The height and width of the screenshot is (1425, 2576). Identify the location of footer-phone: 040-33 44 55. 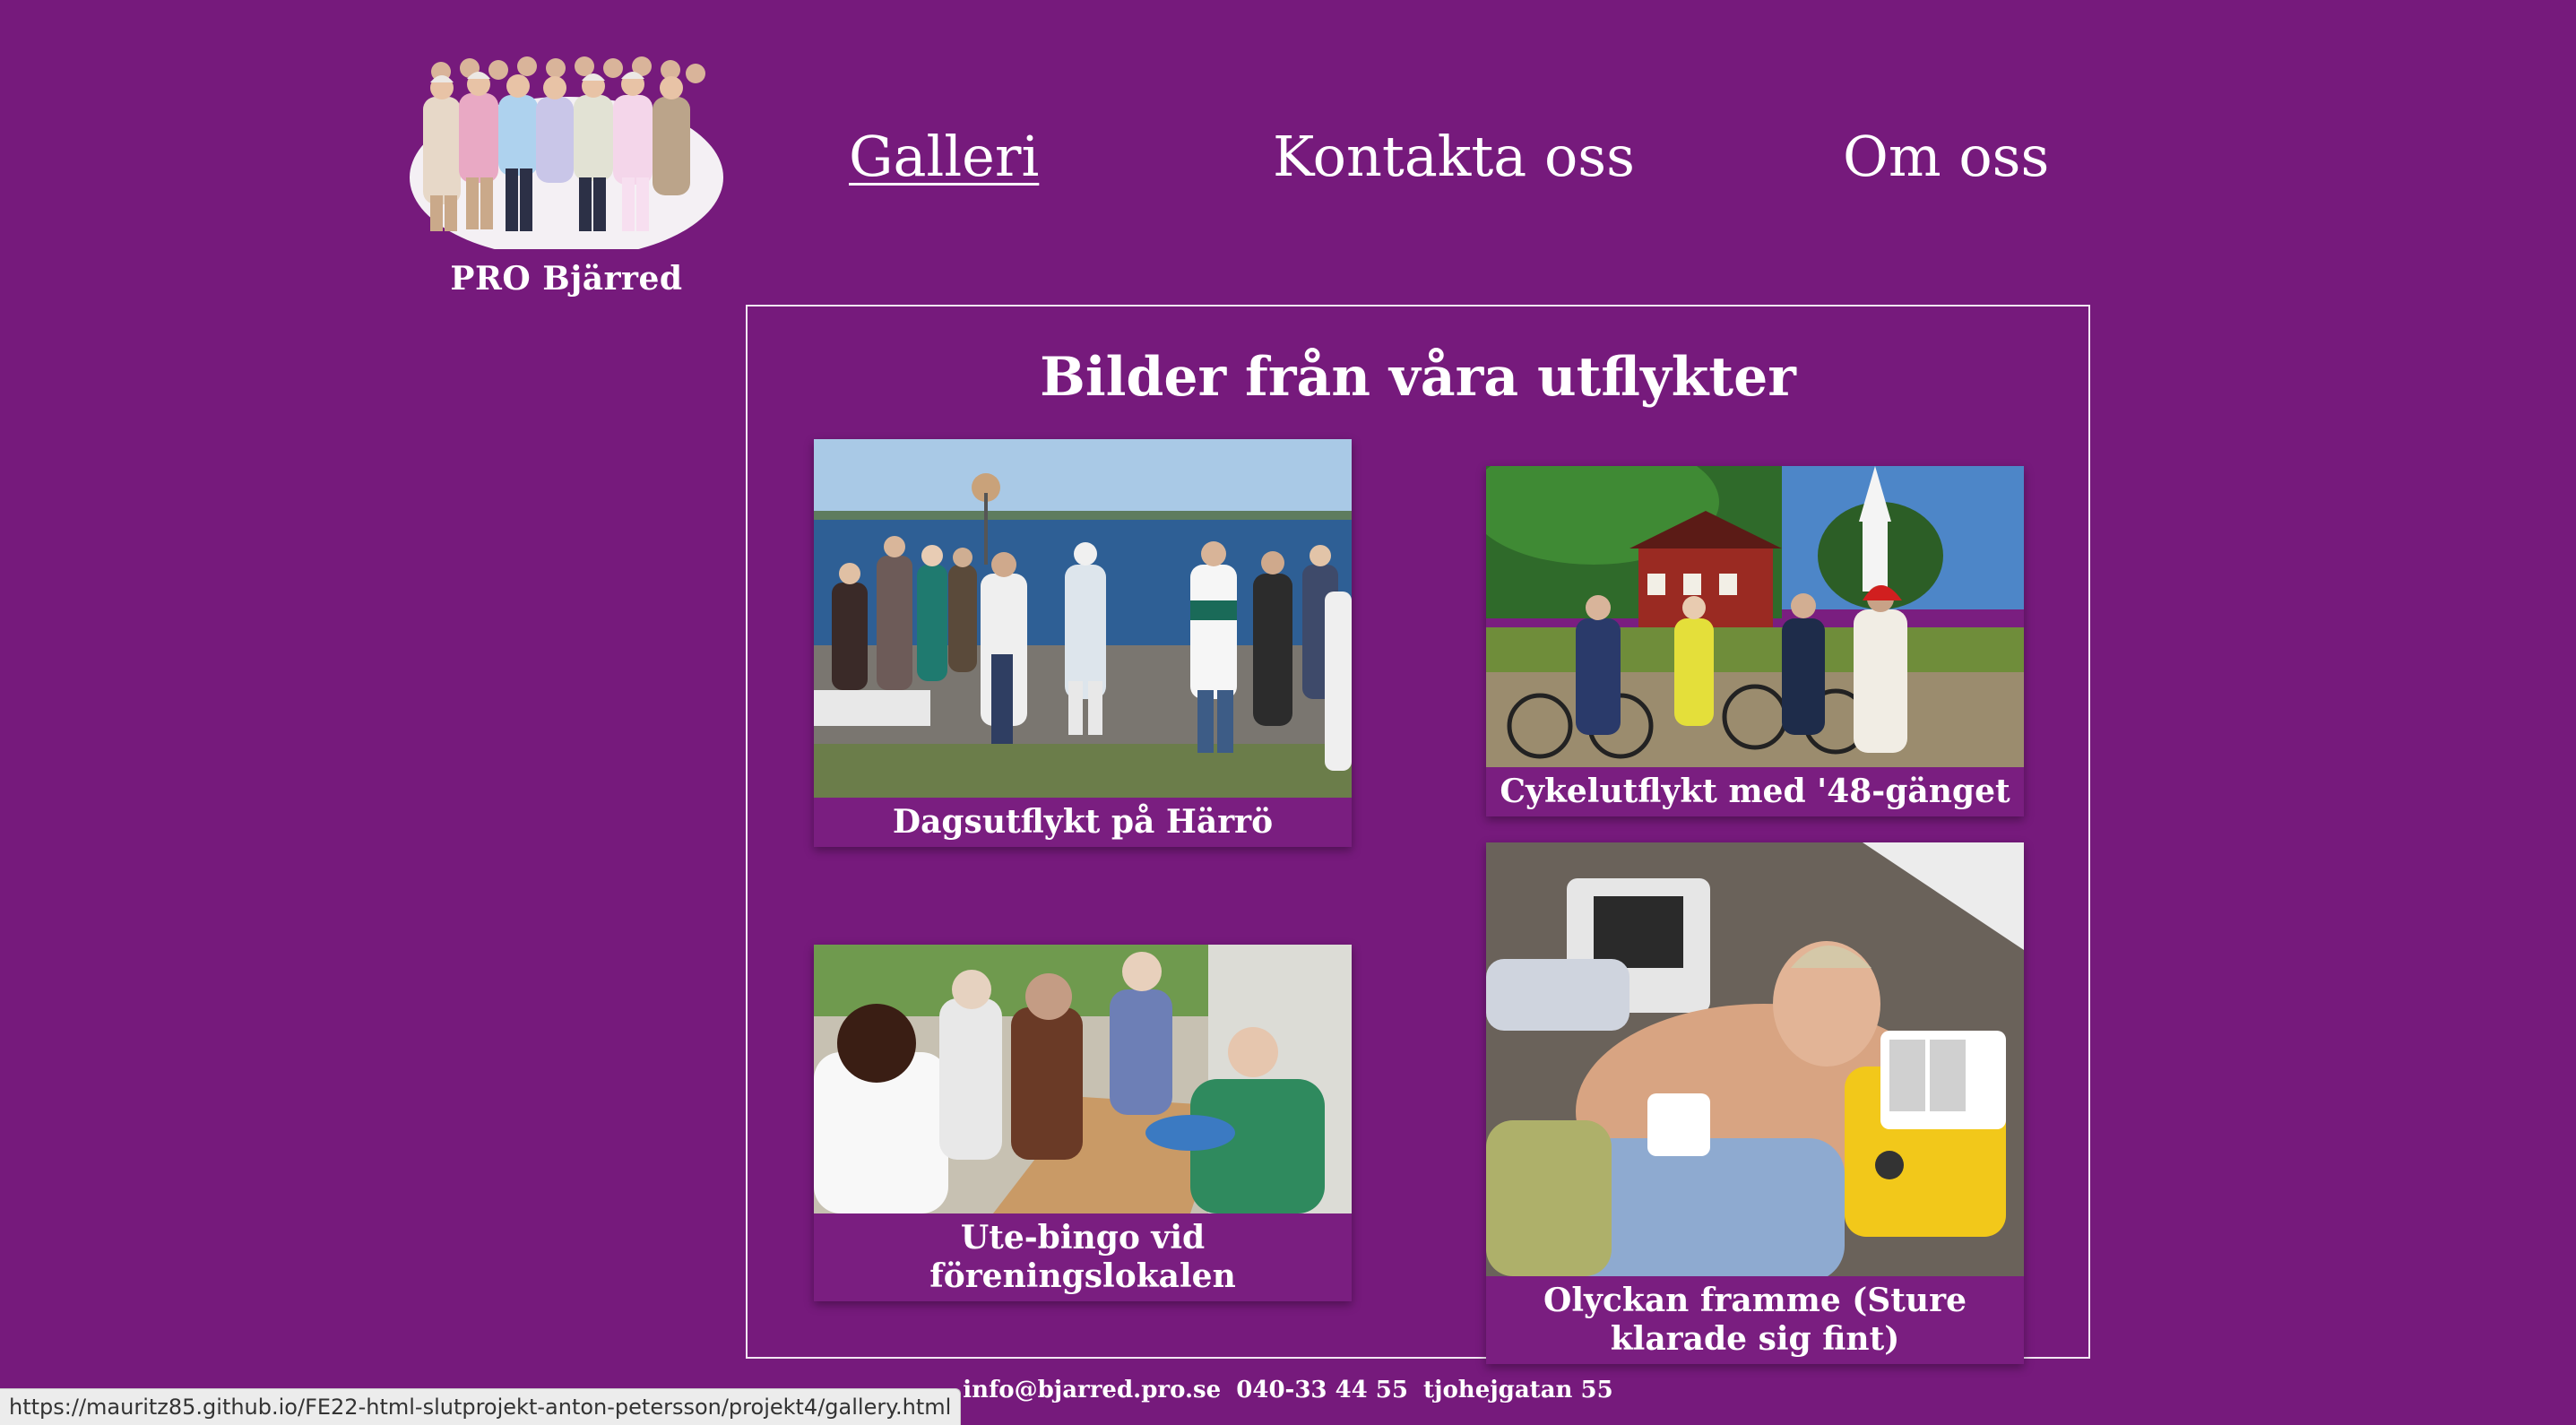
(1322, 1390).